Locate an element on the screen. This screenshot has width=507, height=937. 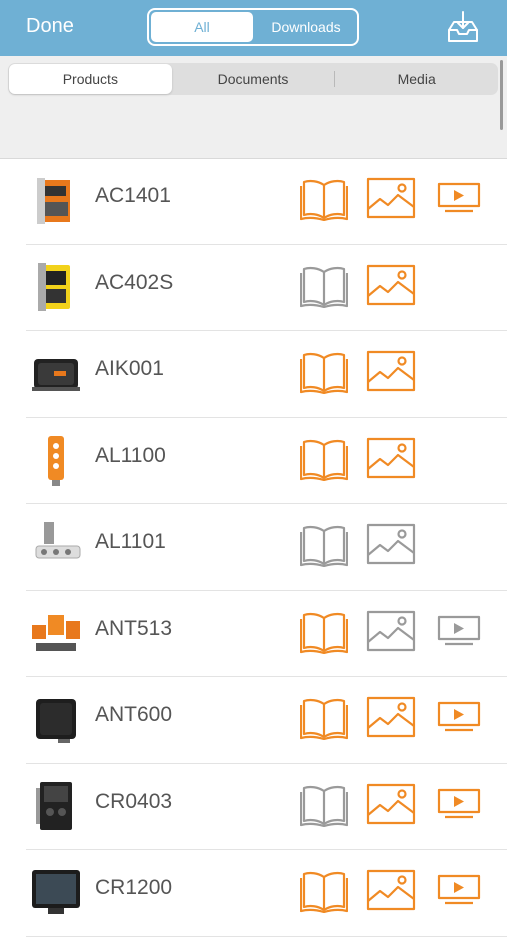
category-tabs: Products Documents Media is located at coordinates (253, 79).